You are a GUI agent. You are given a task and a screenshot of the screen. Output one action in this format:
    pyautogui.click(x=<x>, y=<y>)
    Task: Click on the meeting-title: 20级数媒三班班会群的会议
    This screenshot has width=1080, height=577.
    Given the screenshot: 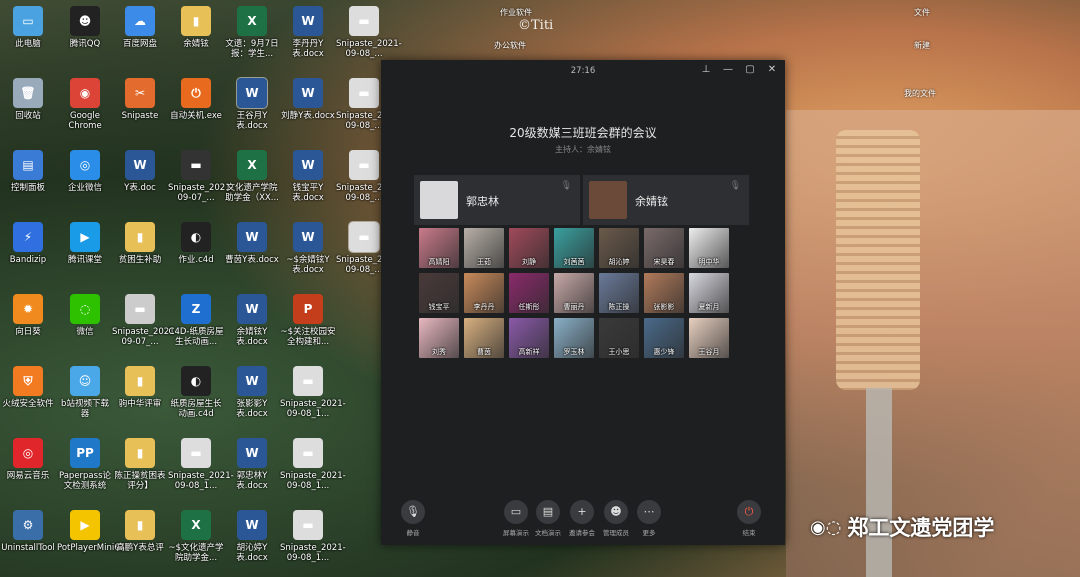 What is the action you would take?
    pyautogui.click(x=583, y=133)
    